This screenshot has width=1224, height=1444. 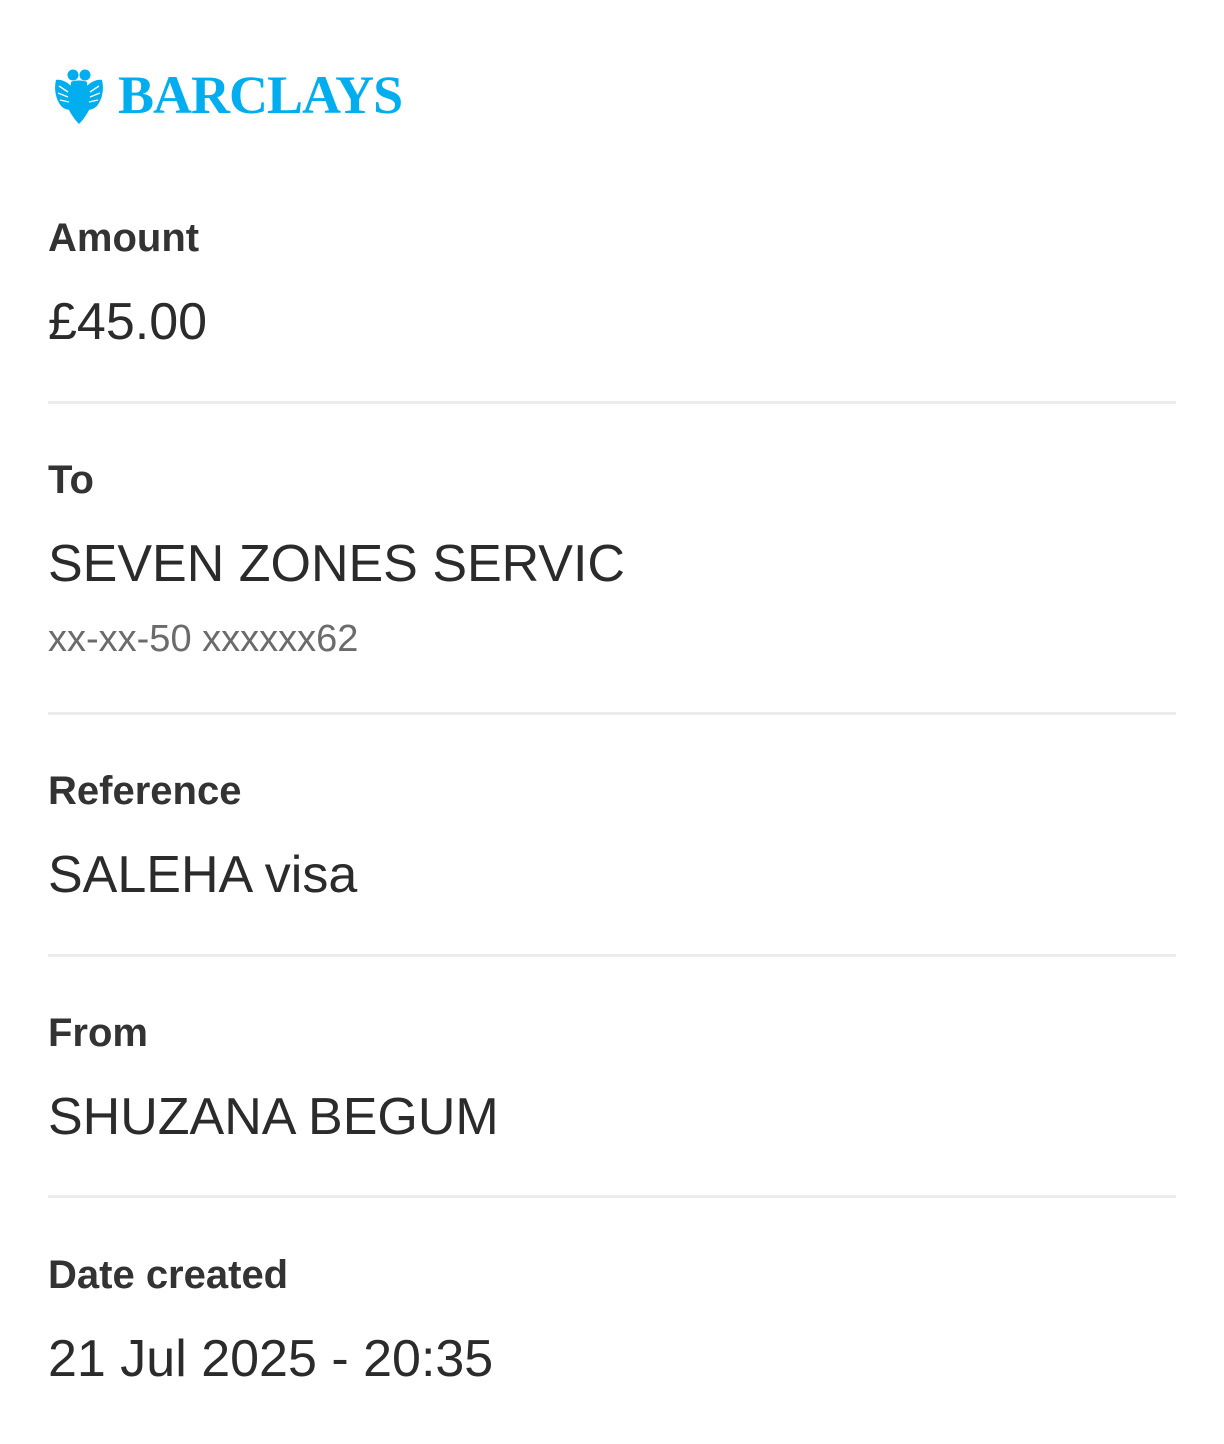 What do you see at coordinates (612, 837) in the screenshot?
I see `reference-section: Reference SALEHA visa` at bounding box center [612, 837].